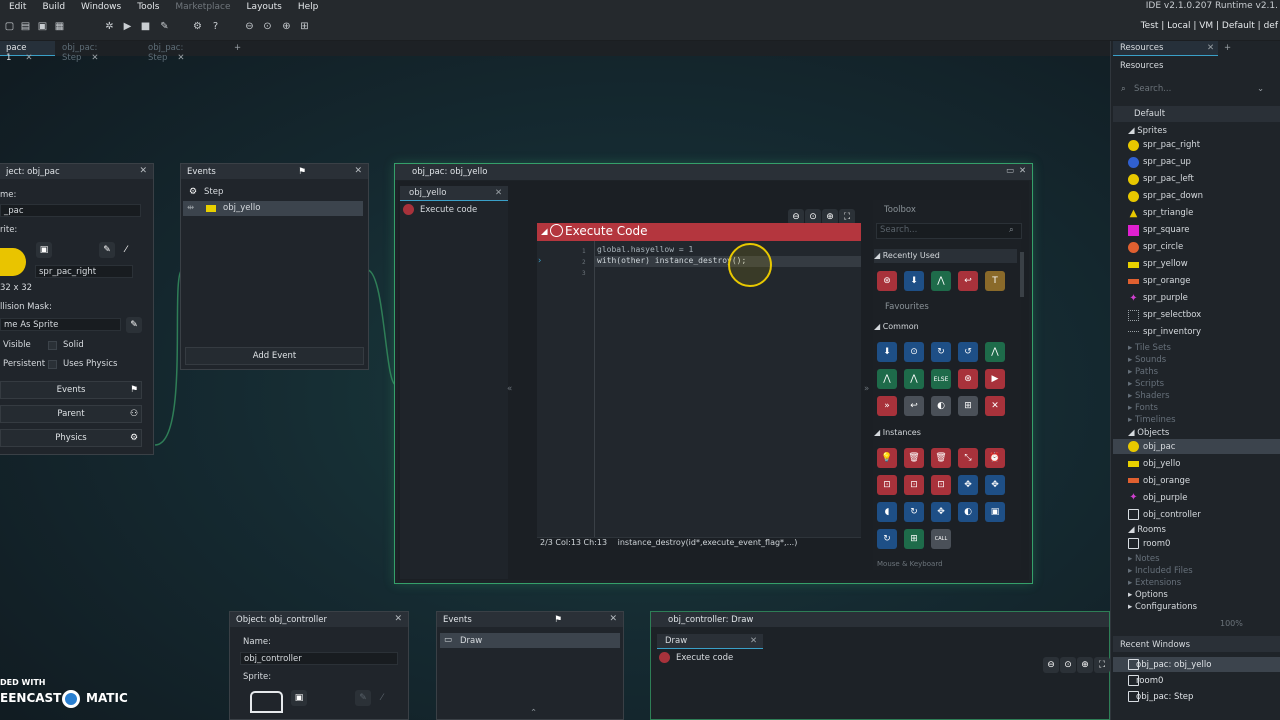 The image size is (1280, 720). What do you see at coordinates (202, 7) in the screenshot?
I see `menu-marketplace: Marketplace` at bounding box center [202, 7].